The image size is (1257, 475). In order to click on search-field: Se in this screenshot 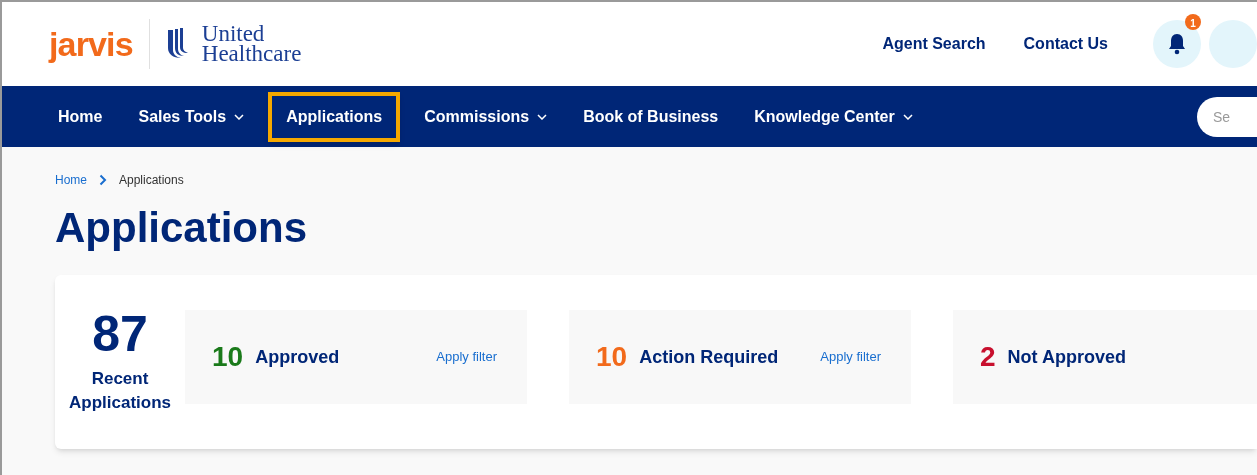, I will do `click(1227, 116)`.